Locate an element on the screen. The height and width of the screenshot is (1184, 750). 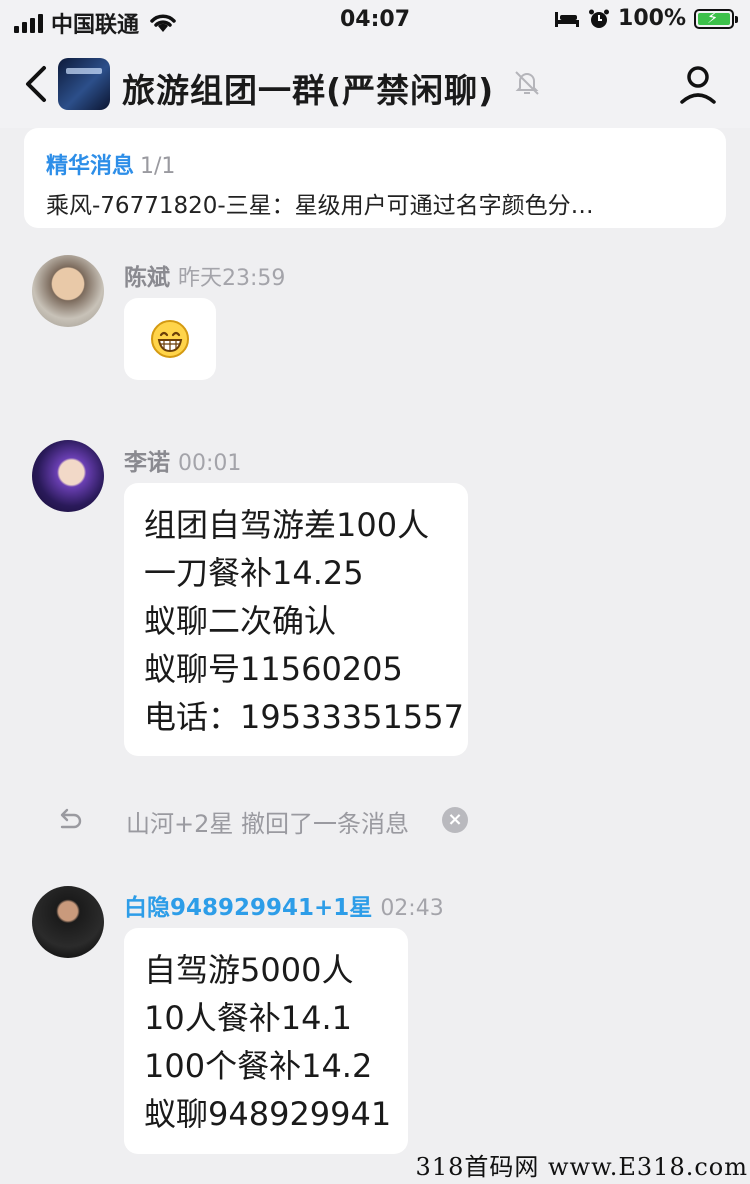
message-line: 蚁聊号11560205 is located at coordinates (273, 669).